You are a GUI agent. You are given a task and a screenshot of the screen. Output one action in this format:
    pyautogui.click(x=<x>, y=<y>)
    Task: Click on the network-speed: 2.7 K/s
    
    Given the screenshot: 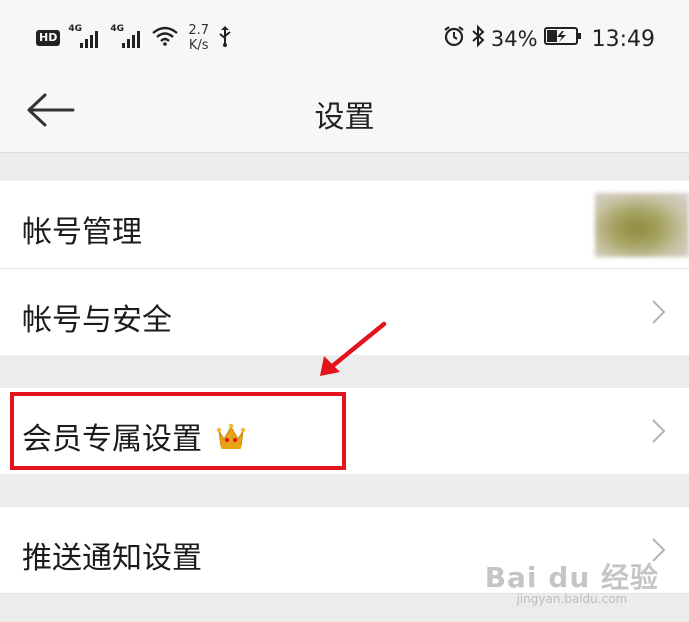 What is the action you would take?
    pyautogui.click(x=198, y=38)
    